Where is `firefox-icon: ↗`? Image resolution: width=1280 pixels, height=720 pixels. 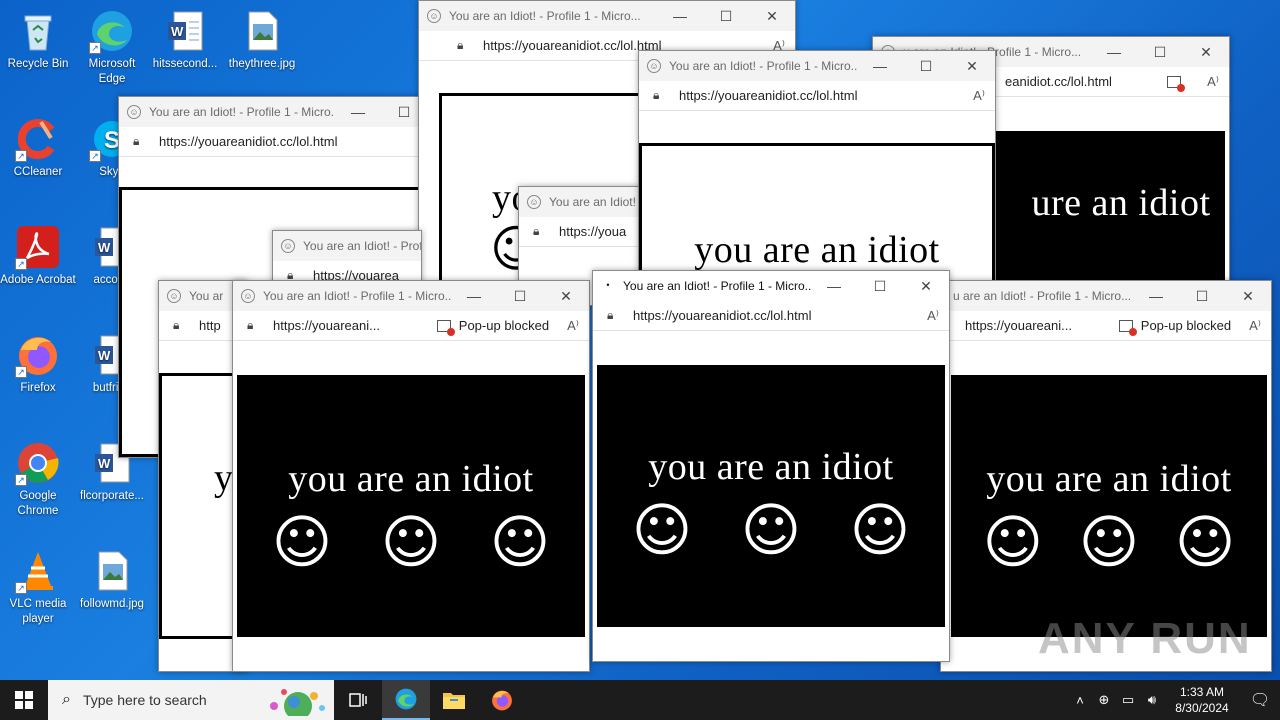
firefox-icon: ↗ is located at coordinates (38, 355).